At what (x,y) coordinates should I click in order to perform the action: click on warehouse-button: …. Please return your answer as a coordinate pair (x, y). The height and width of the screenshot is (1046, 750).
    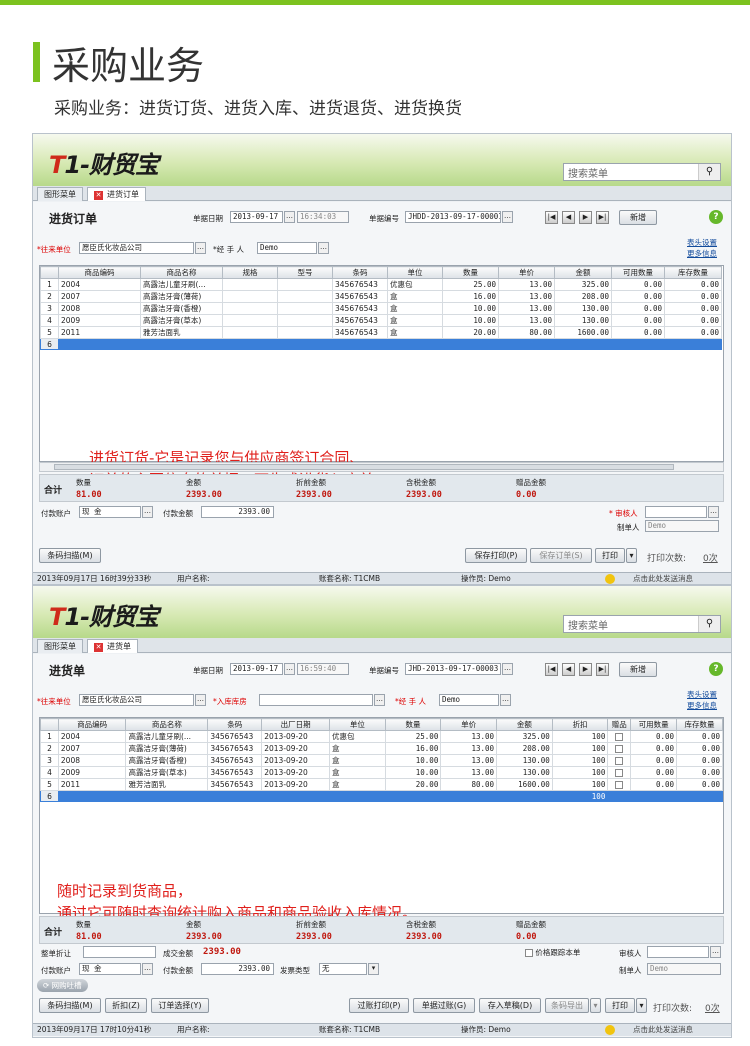
    Looking at the image, I should click on (379, 700).